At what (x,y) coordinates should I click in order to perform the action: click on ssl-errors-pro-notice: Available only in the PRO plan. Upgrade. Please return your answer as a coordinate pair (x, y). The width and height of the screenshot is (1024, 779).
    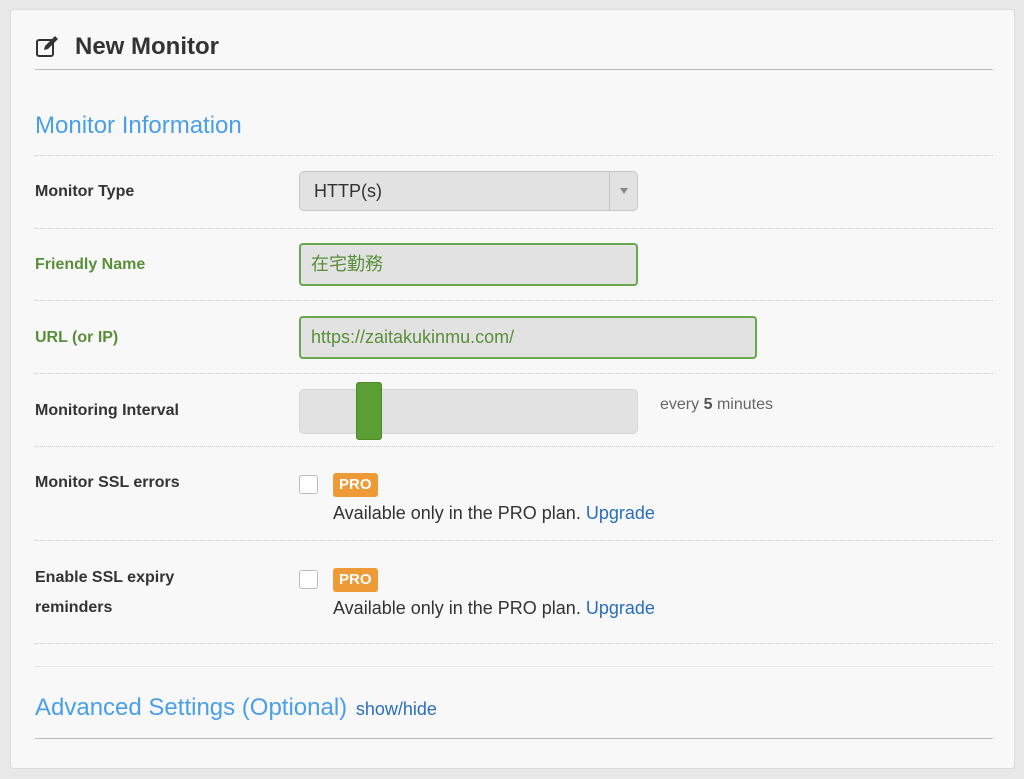
    Looking at the image, I should click on (494, 513).